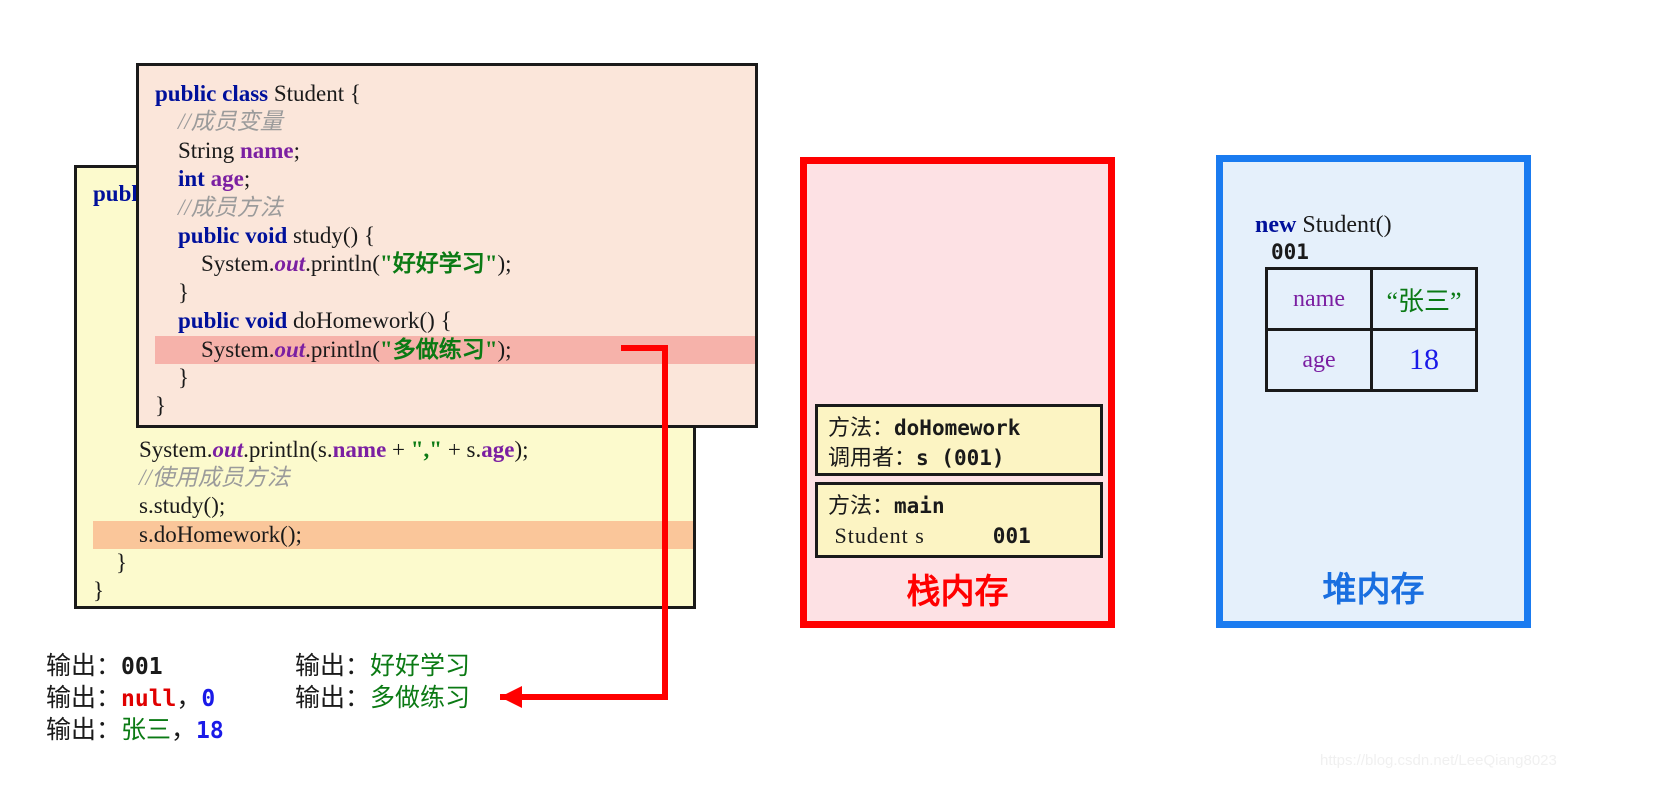 The image size is (1659, 790). Describe the element at coordinates (197, 534) in the screenshot. I see `code-token: s.doHomework();` at that location.